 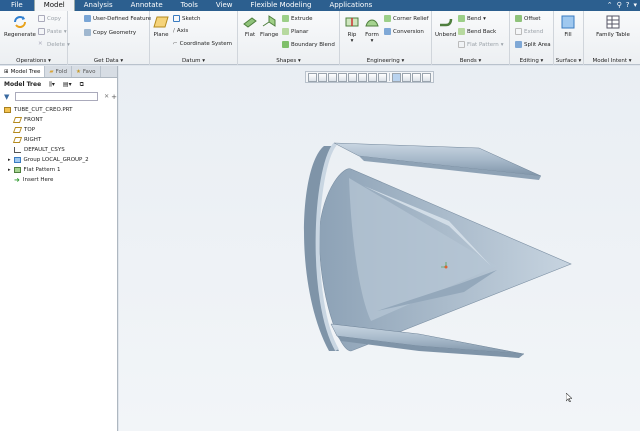 I want to click on tree-node-right: RIGHT, so click(x=58, y=140).